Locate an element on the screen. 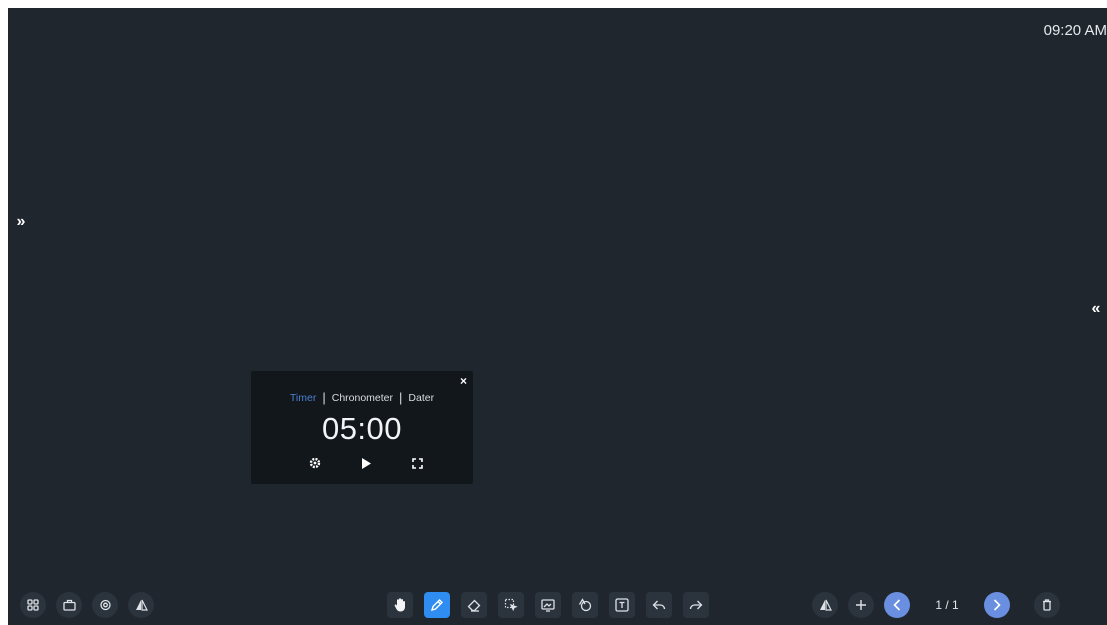  insert-image-icon is located at coordinates (548, 605).